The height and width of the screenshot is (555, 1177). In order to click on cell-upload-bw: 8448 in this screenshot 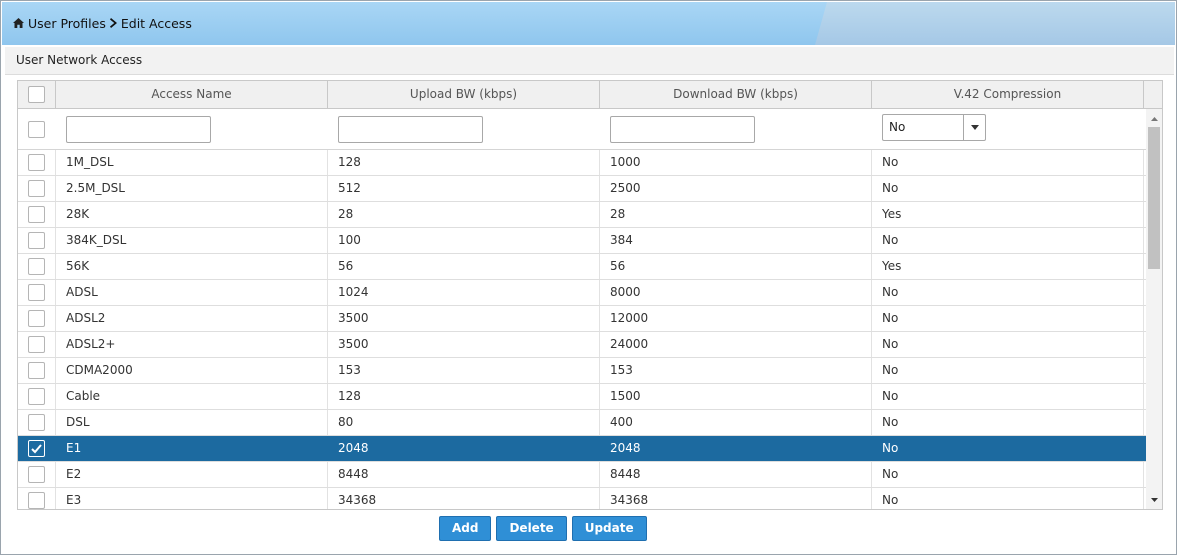, I will do `click(464, 474)`.